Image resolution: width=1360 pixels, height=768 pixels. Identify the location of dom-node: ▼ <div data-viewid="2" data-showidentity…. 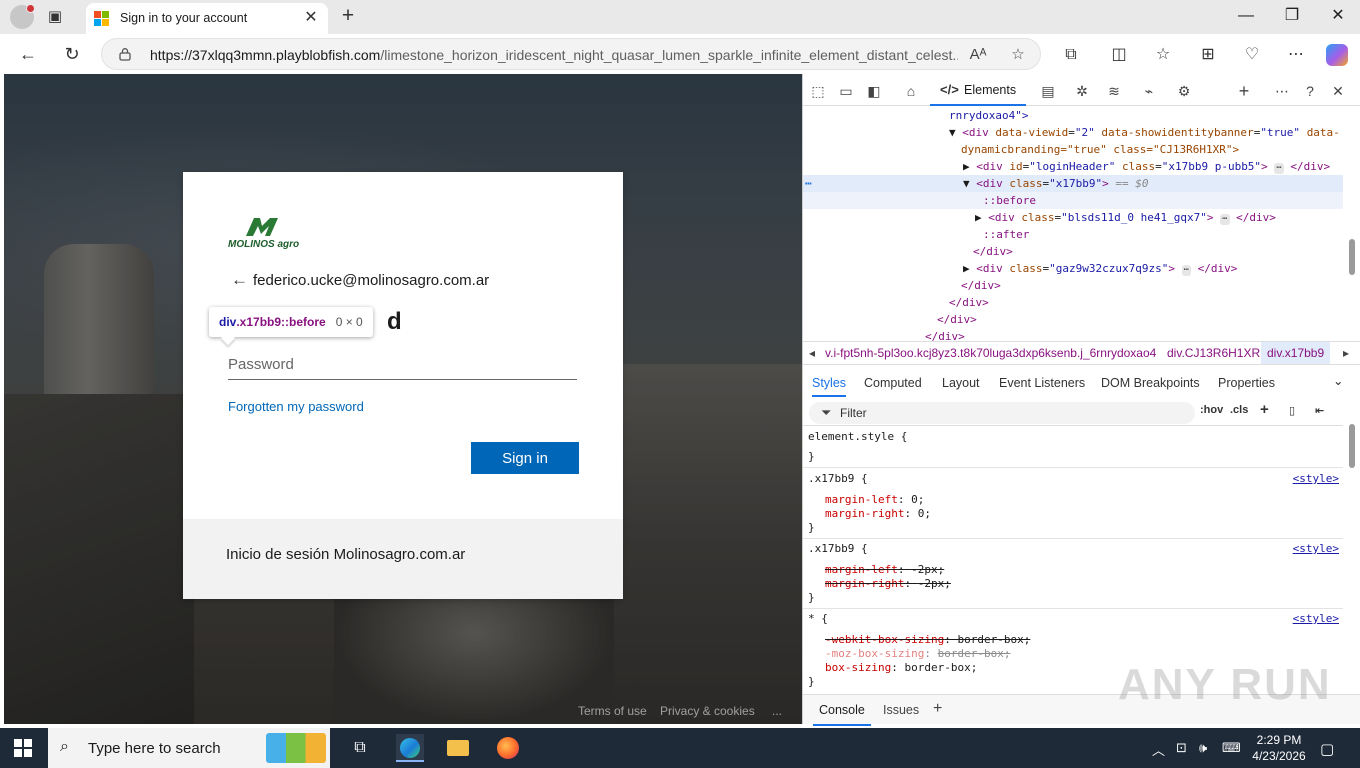
(1073, 132).